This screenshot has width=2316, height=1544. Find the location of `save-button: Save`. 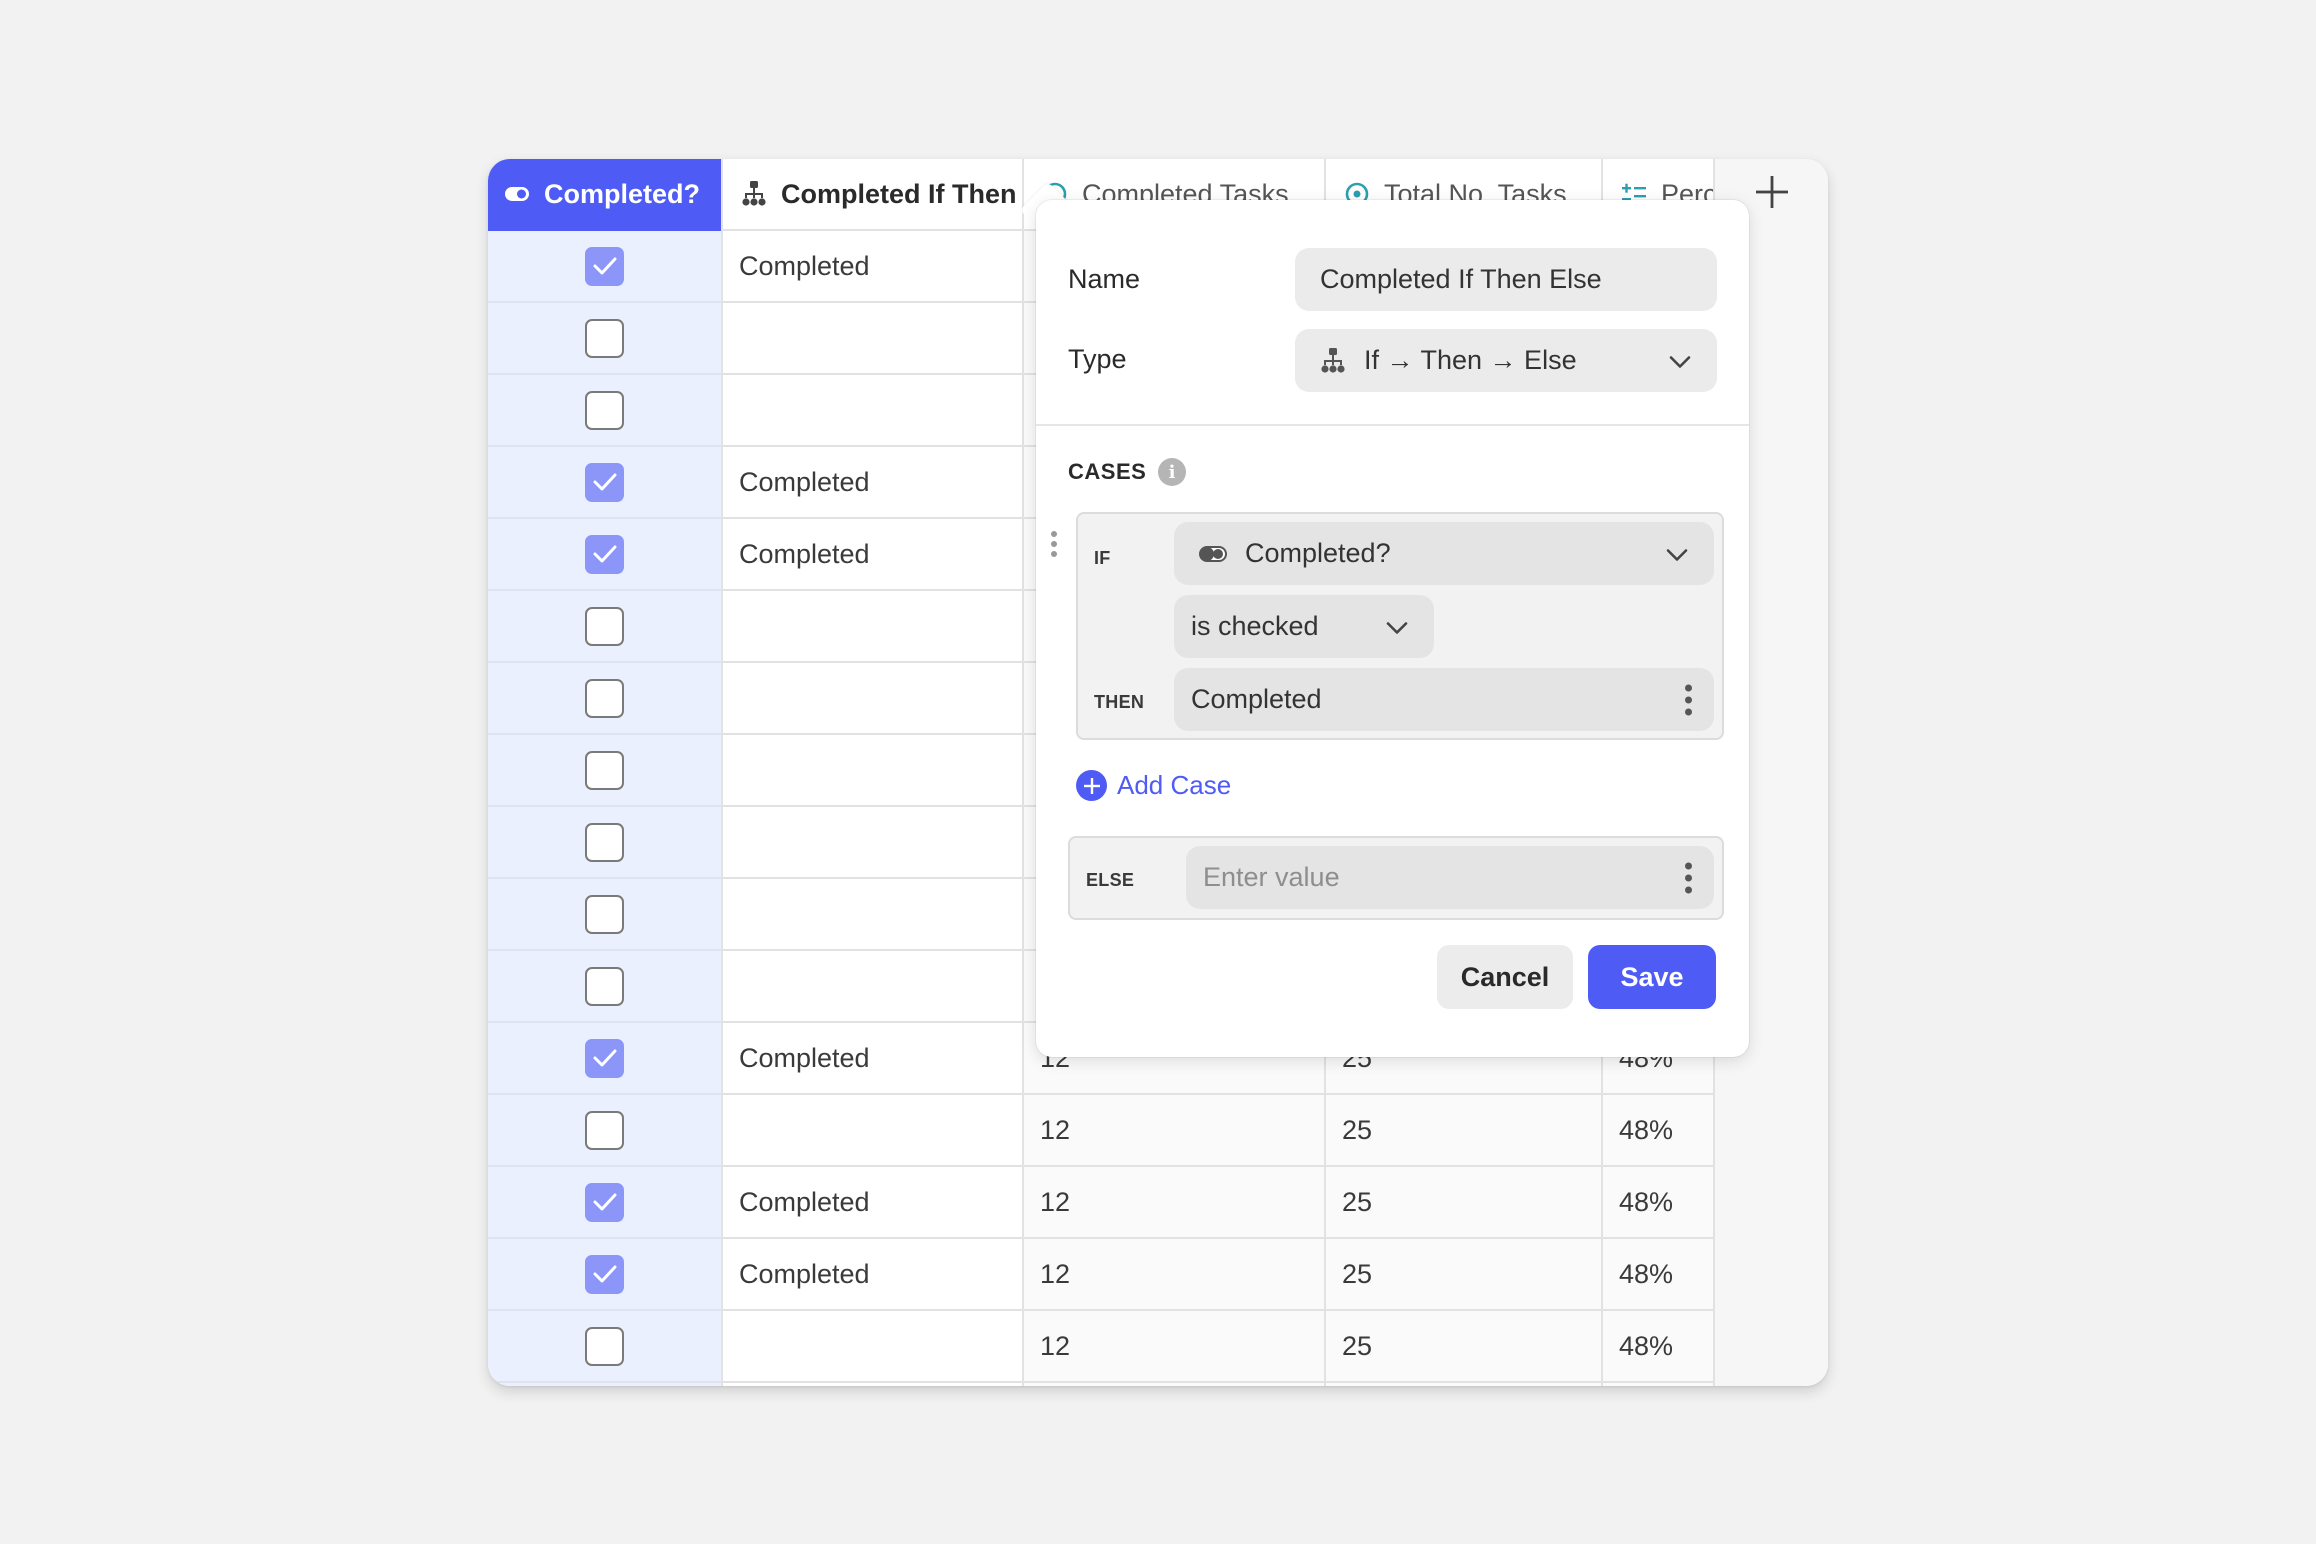

save-button: Save is located at coordinates (1652, 977).